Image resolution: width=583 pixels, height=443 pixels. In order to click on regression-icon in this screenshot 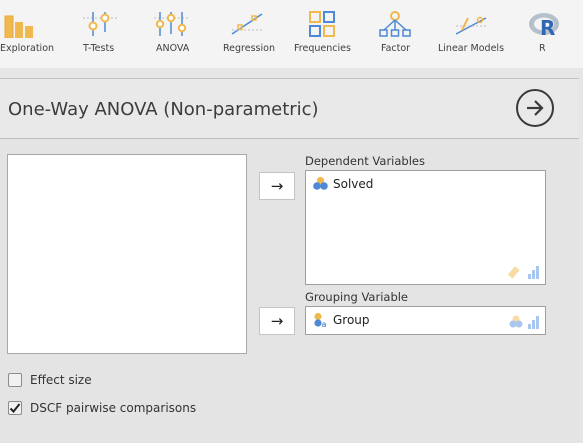, I will do `click(247, 24)`.